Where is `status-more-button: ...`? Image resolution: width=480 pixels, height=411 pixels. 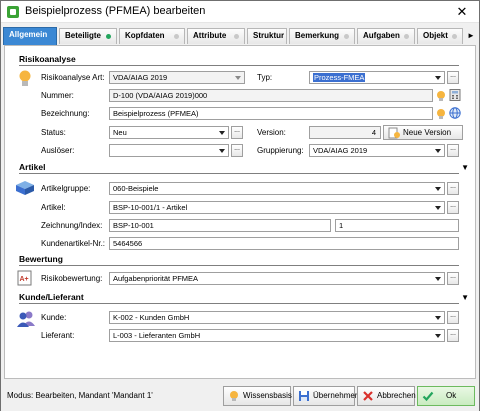
status-more-button: ... is located at coordinates (237, 132).